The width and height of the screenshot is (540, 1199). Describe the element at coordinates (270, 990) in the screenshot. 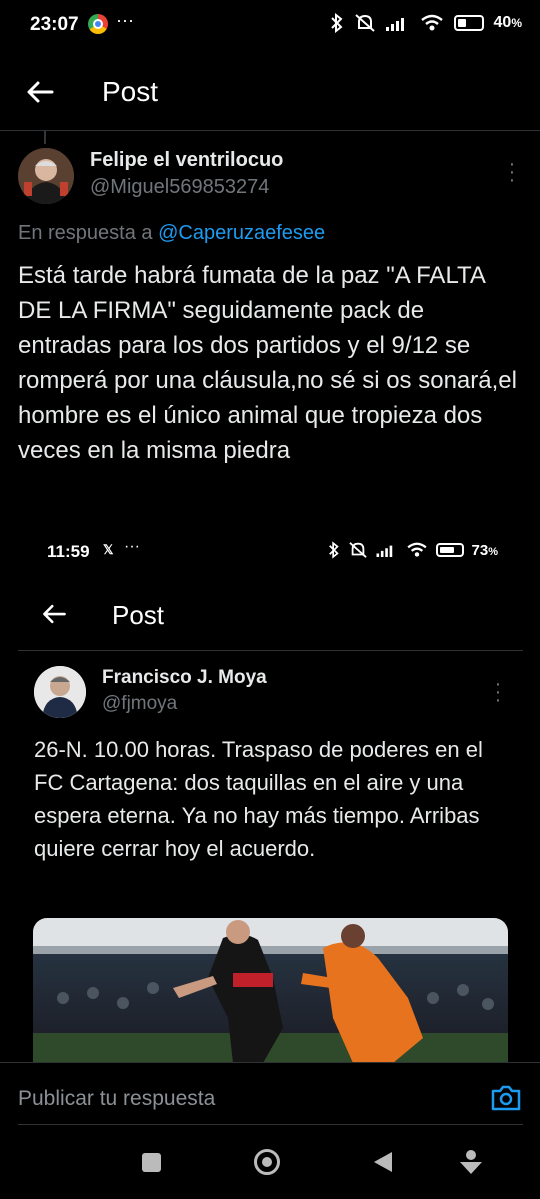

I see `tweet-photo` at that location.